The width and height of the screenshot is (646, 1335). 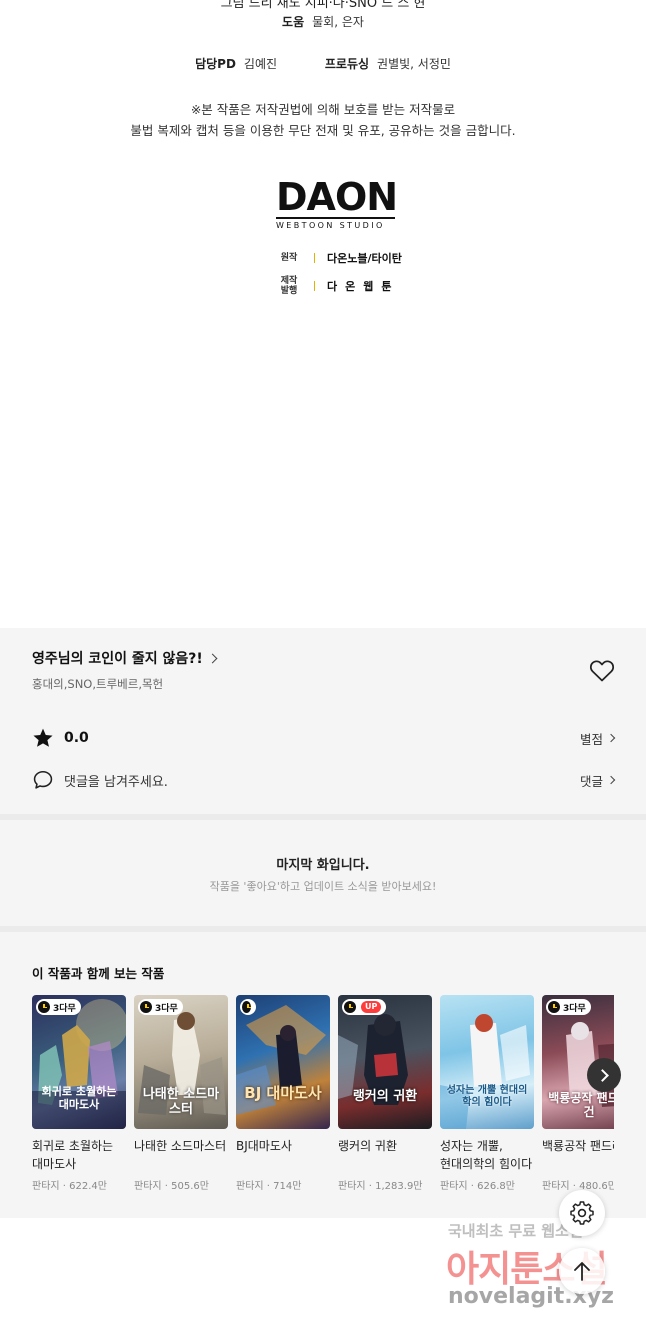 I want to click on rating-value: 0.0, so click(x=76, y=738).